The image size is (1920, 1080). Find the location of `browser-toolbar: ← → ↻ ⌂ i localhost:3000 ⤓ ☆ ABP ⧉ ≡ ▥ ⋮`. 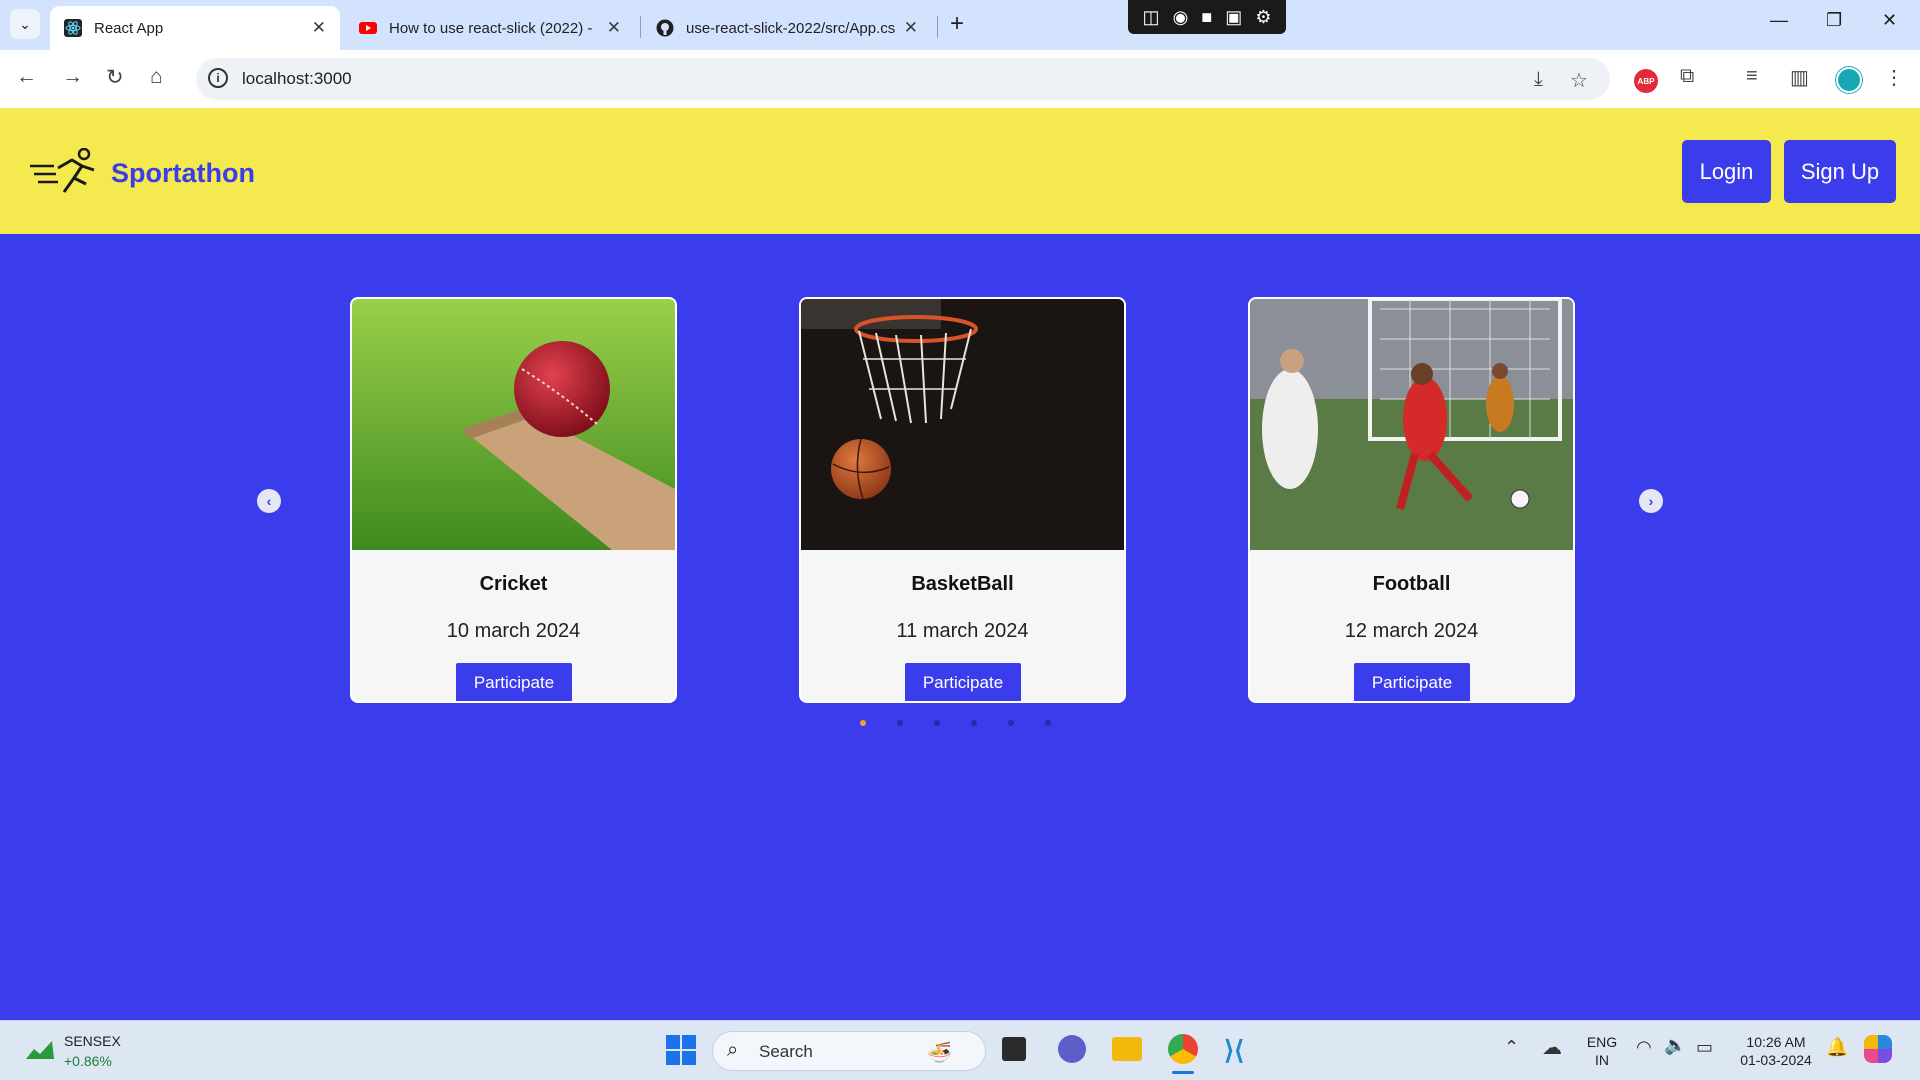

browser-toolbar: ← → ↻ ⌂ i localhost:3000 ⤓ ☆ ABP ⧉ ≡ ▥ ⋮ is located at coordinates (960, 79).